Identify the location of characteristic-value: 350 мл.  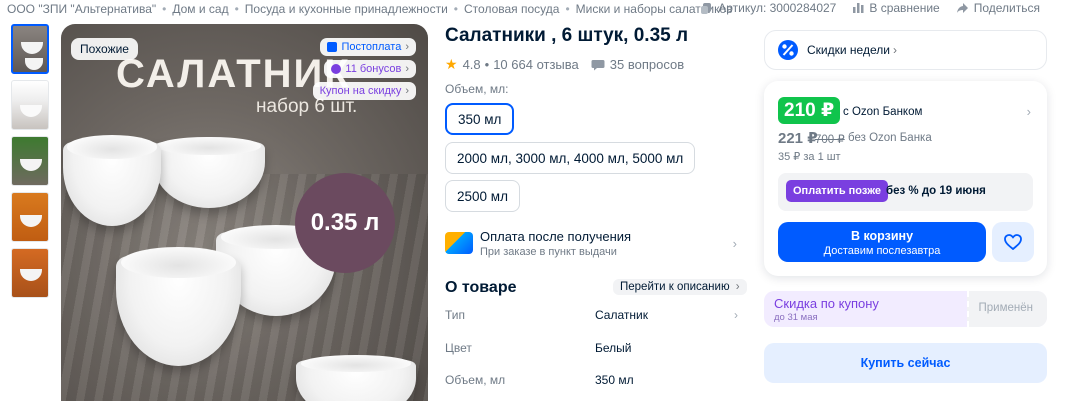
(614, 380).